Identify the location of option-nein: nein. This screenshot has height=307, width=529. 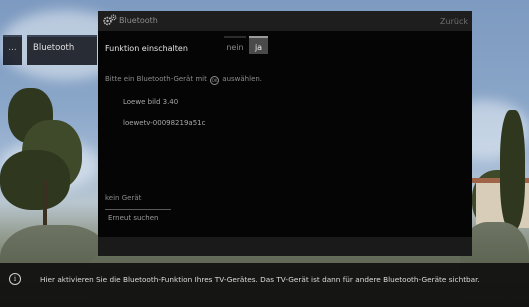
(235, 45).